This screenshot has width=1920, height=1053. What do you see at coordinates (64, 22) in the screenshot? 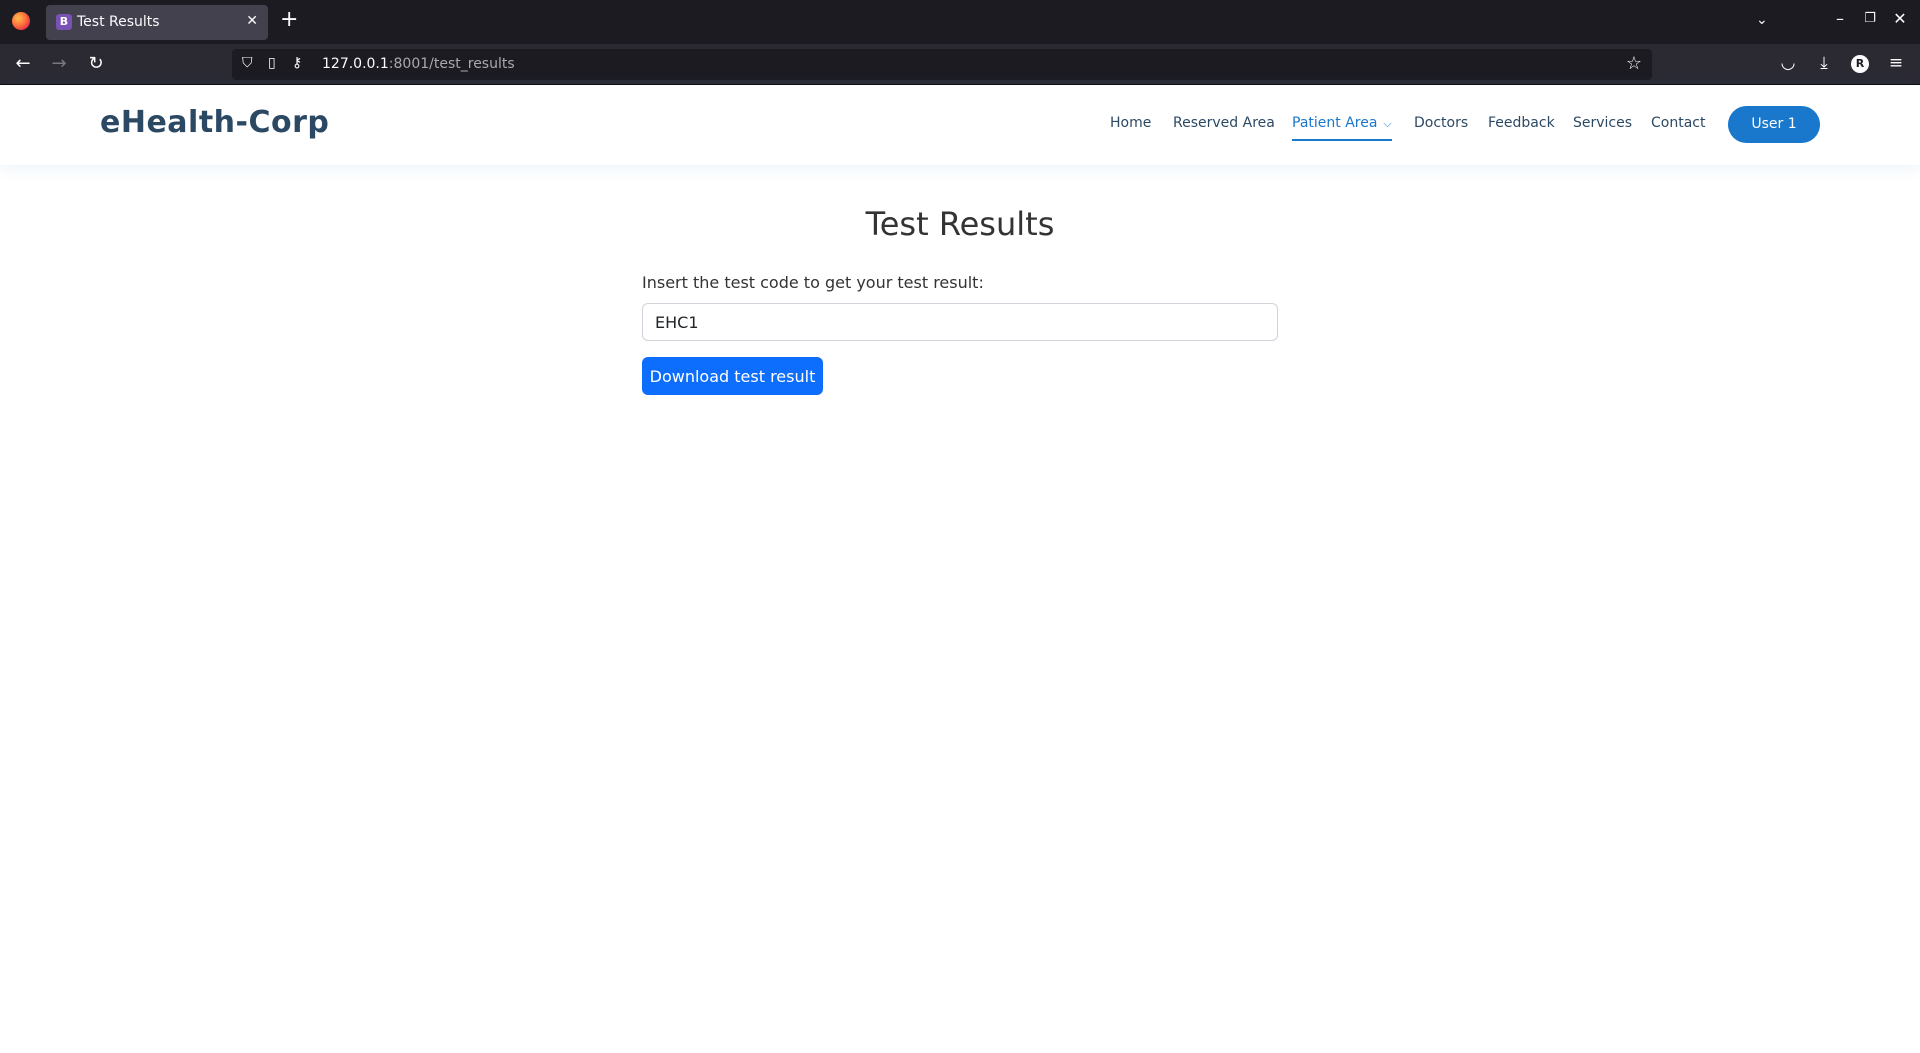
I see `tab-favicon-icon: B` at bounding box center [64, 22].